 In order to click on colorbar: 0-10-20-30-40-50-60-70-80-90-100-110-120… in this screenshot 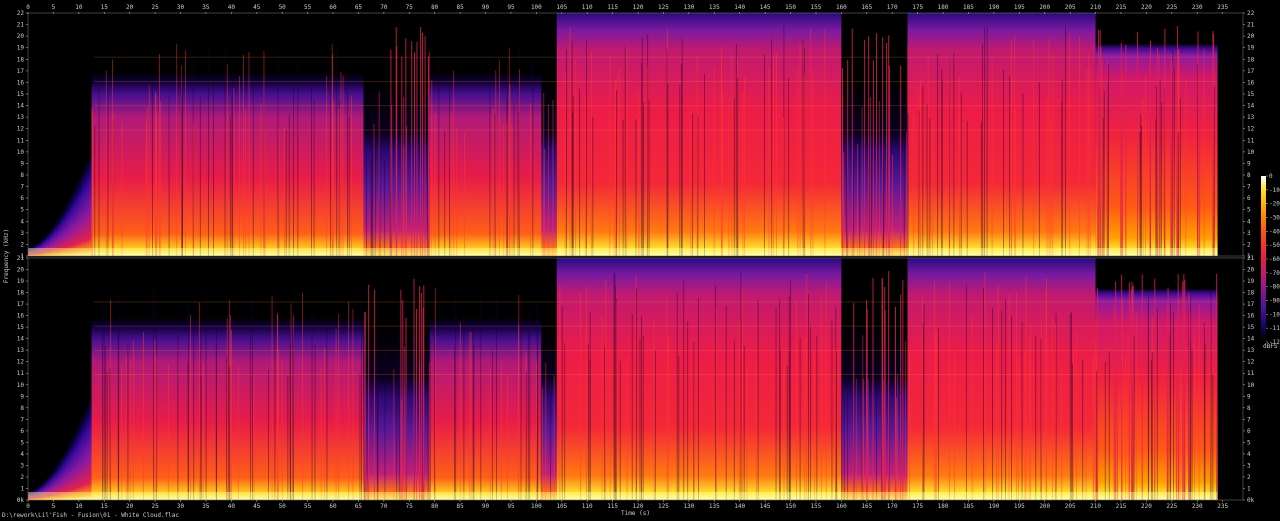, I will do `click(1270, 261)`.